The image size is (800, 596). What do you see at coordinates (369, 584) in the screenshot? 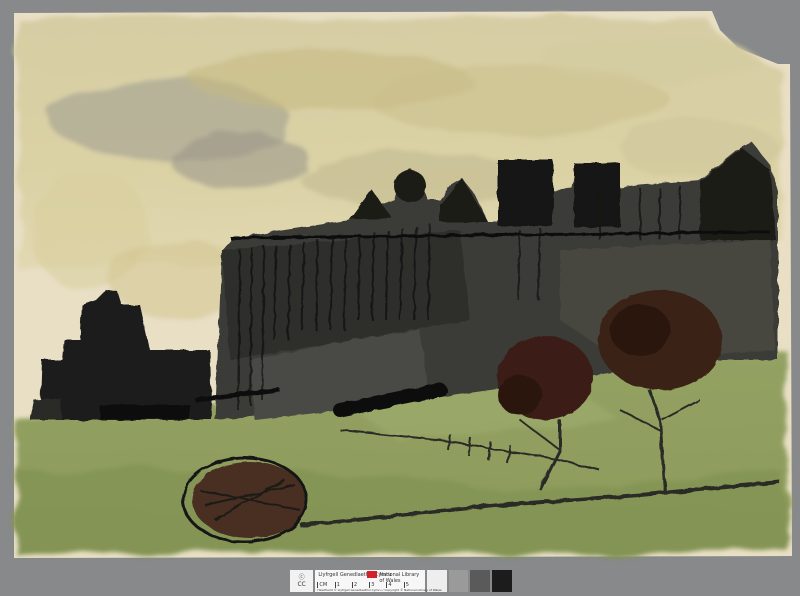
I see `cm-ruler: CM 1 2 3 4 5` at bounding box center [369, 584].